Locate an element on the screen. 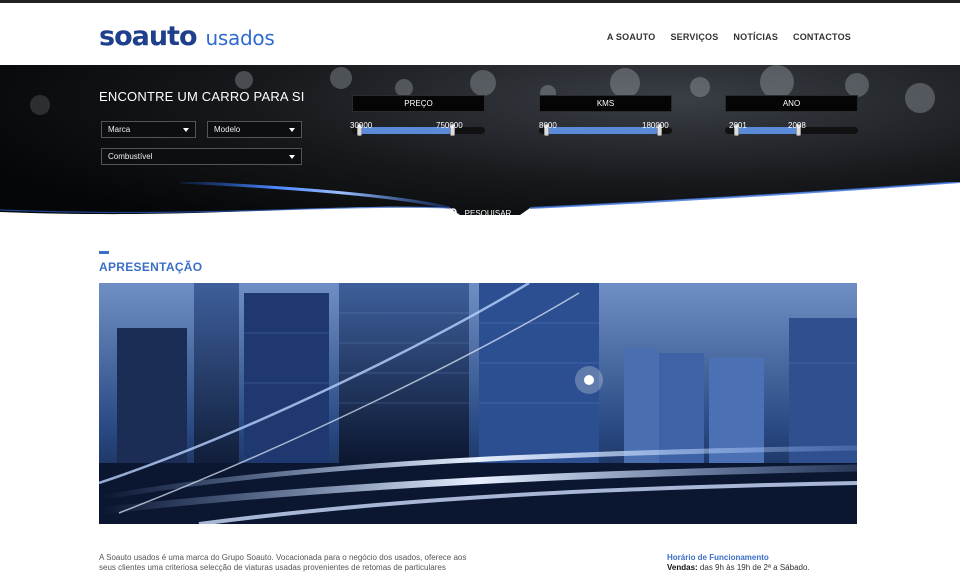  section-accent-bar is located at coordinates (104, 252).